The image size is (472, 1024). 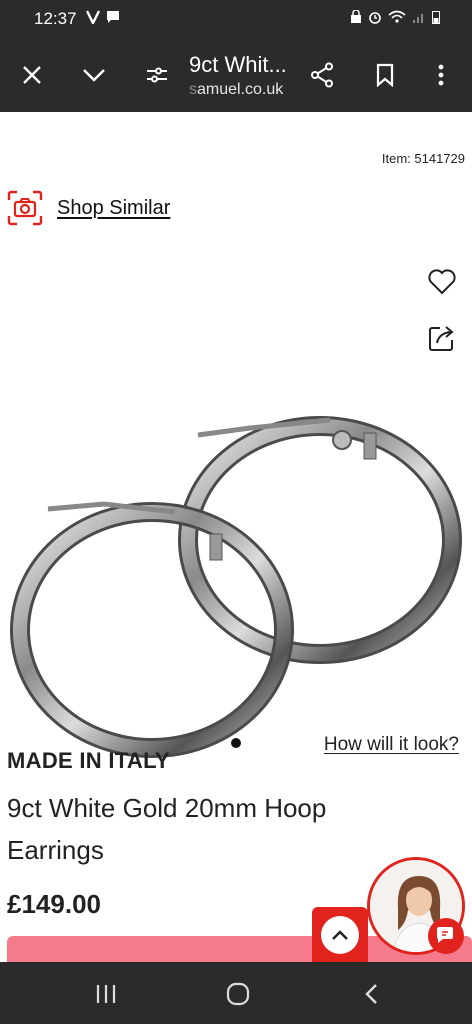 I want to click on recents-icon, so click(x=106, y=994).